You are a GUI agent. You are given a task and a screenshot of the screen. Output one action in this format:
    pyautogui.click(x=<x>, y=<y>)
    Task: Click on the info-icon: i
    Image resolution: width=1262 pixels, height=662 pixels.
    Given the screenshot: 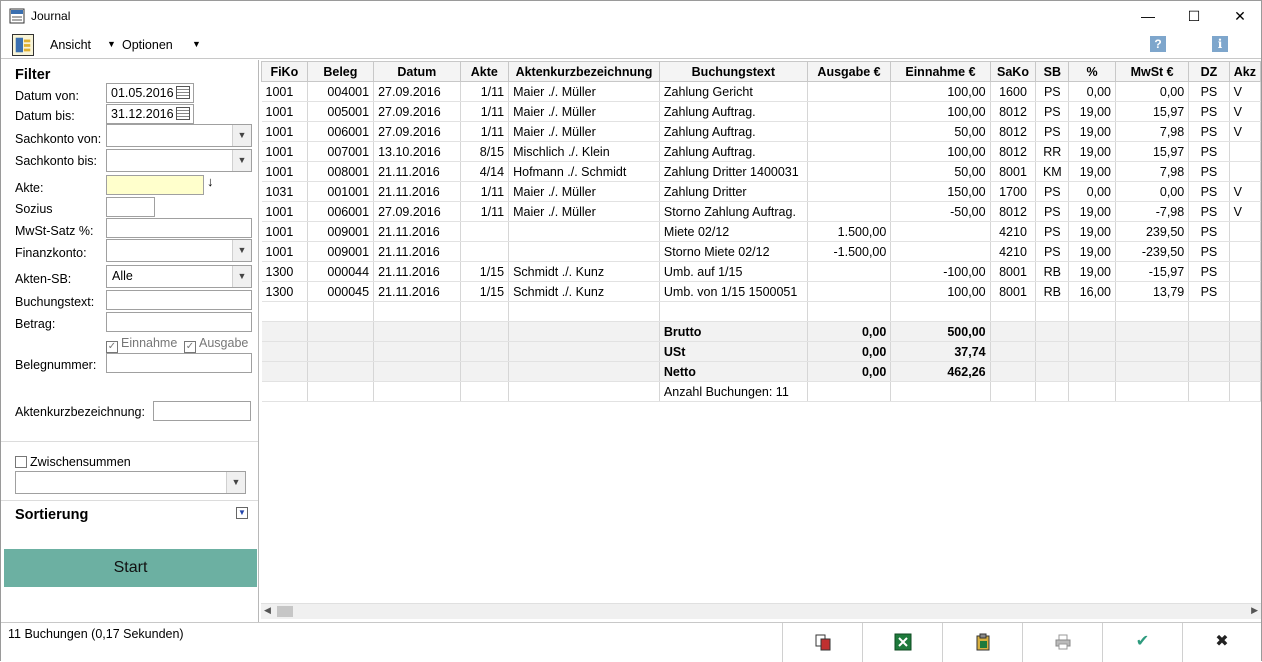 What is the action you would take?
    pyautogui.click(x=1220, y=44)
    